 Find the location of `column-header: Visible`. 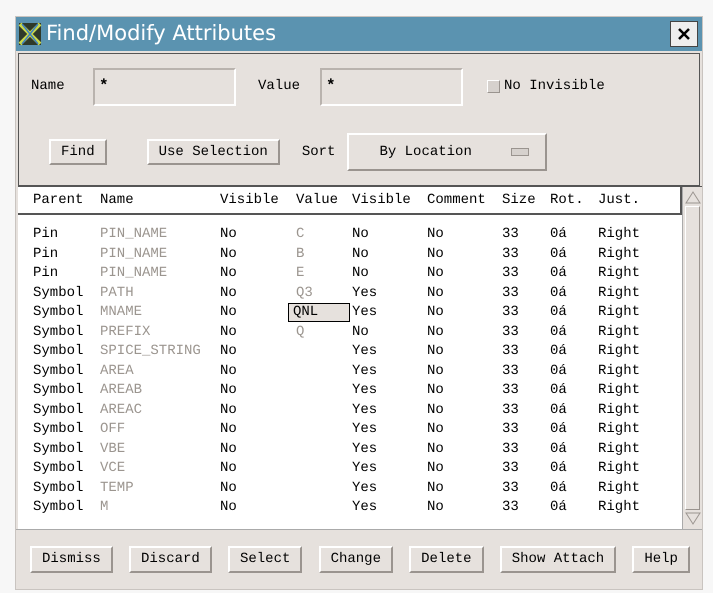

column-header: Visible is located at coordinates (382, 200).